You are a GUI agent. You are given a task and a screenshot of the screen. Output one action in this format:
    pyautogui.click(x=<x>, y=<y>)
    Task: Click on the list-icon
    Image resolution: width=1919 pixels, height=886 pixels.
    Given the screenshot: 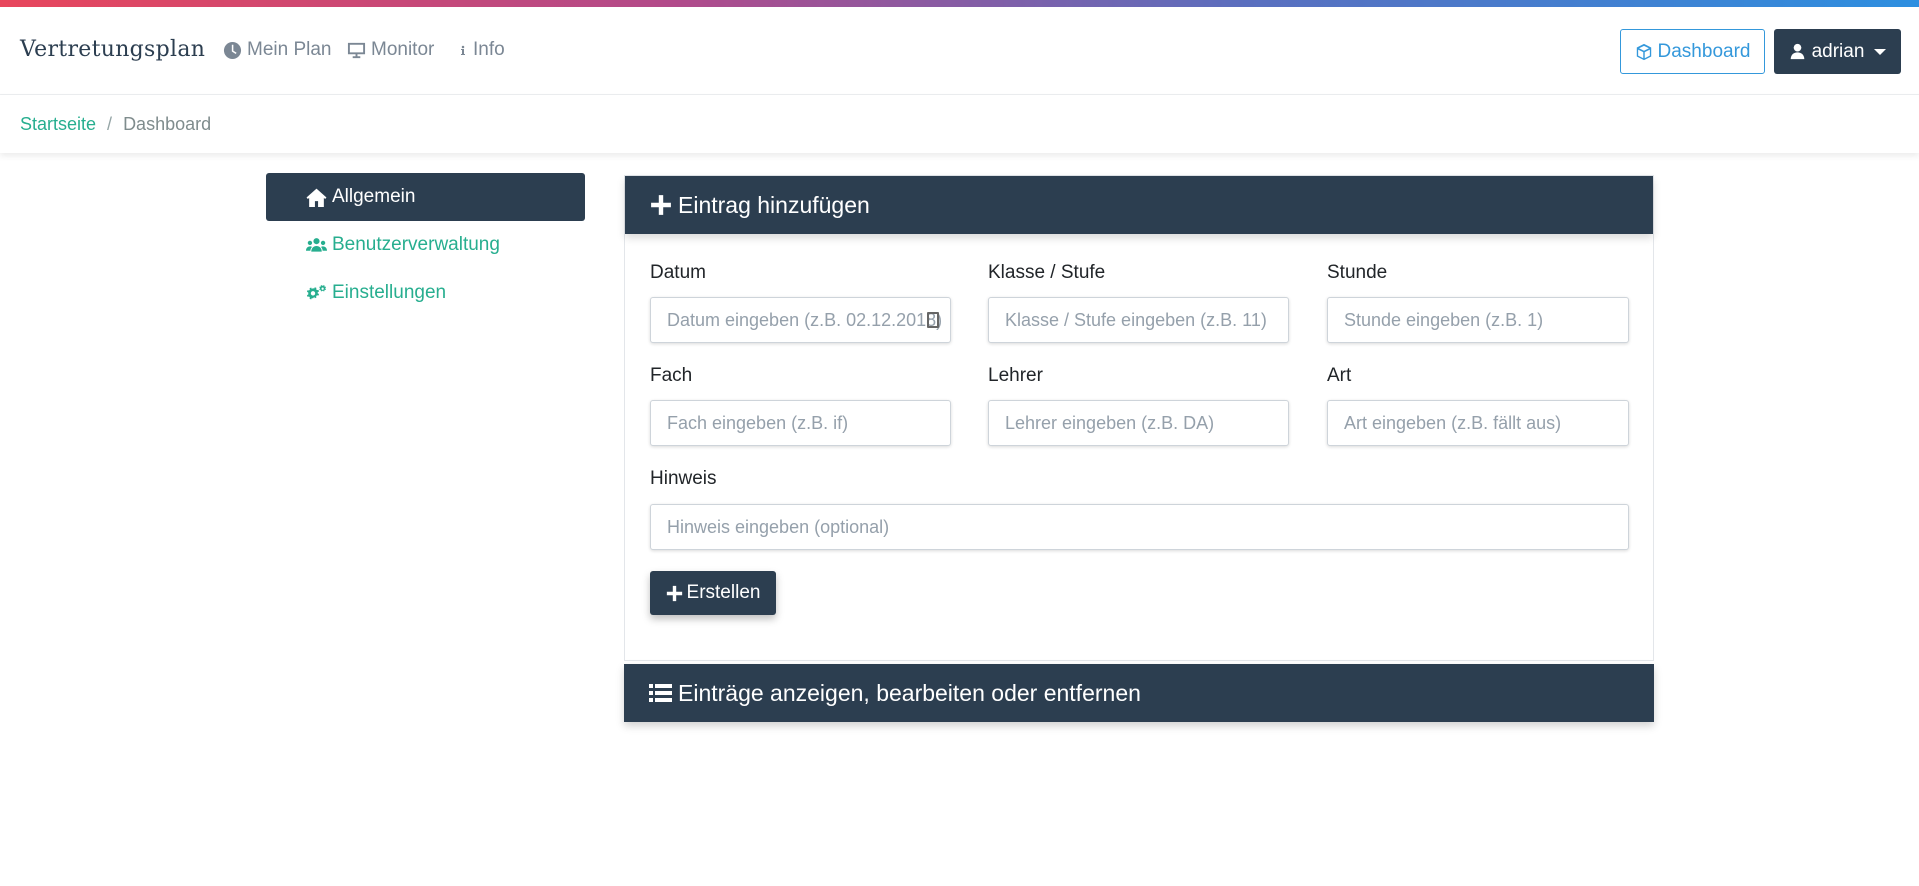 What is the action you would take?
    pyautogui.click(x=660, y=693)
    